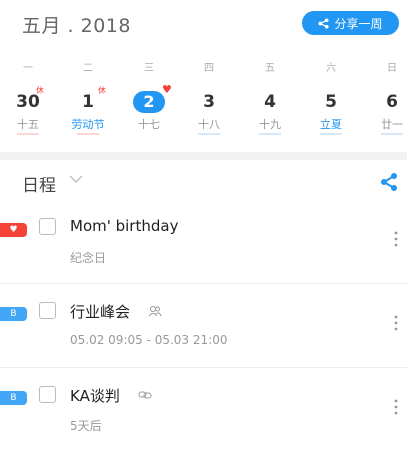 This screenshot has height=452, width=407. Describe the element at coordinates (331, 68) in the screenshot. I see `weekday-label: 六` at that location.